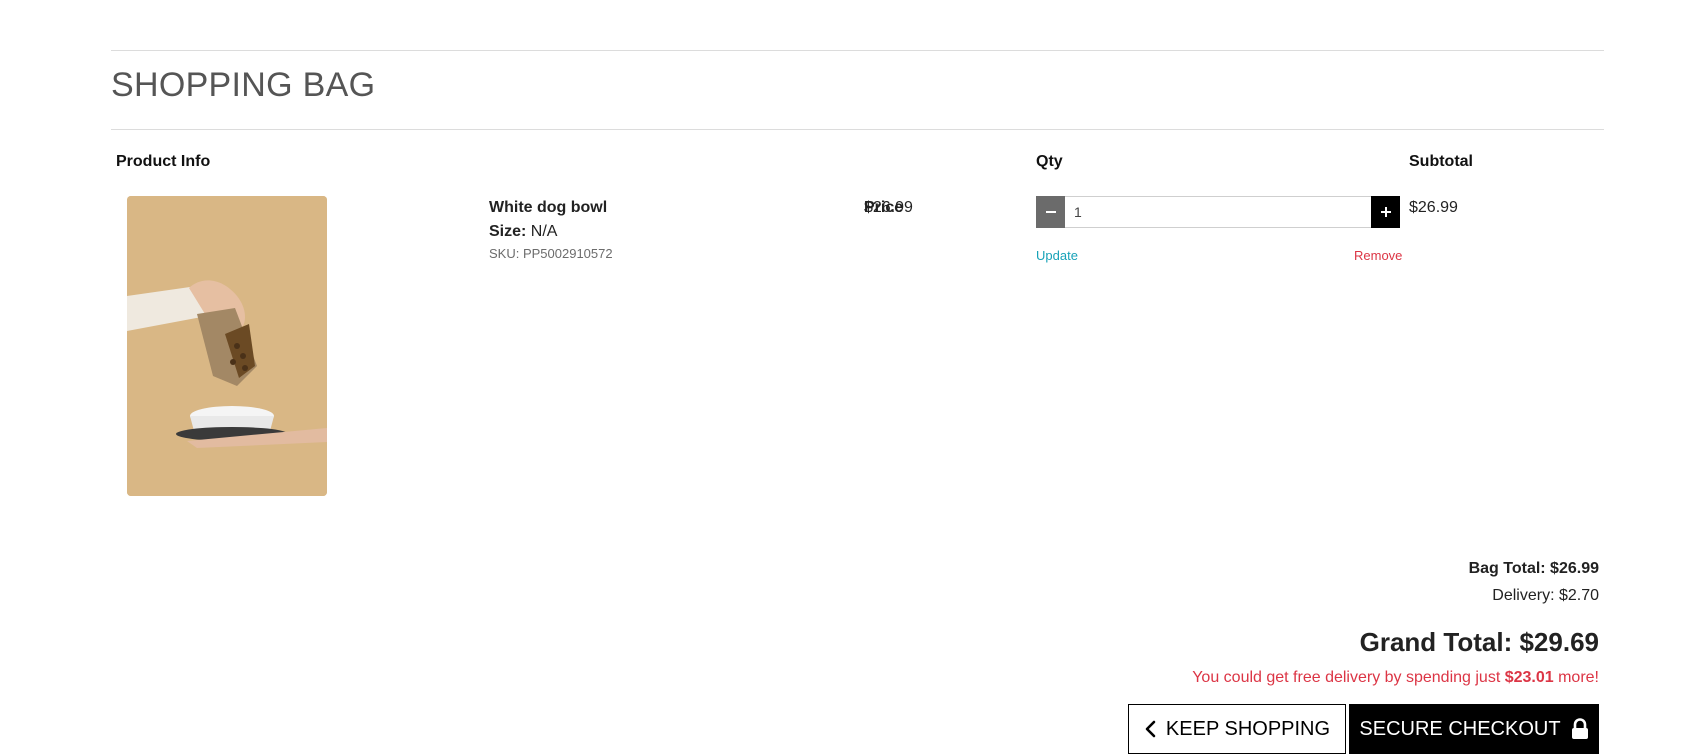  I want to click on product-sku: SKU: PP5002910572, so click(551, 253).